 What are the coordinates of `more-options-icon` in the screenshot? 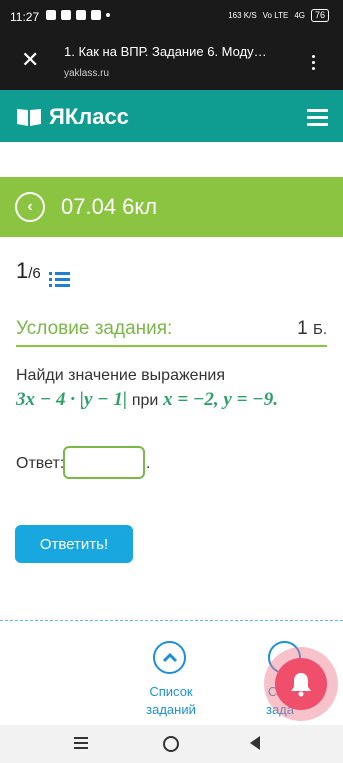 It's located at (313, 62).